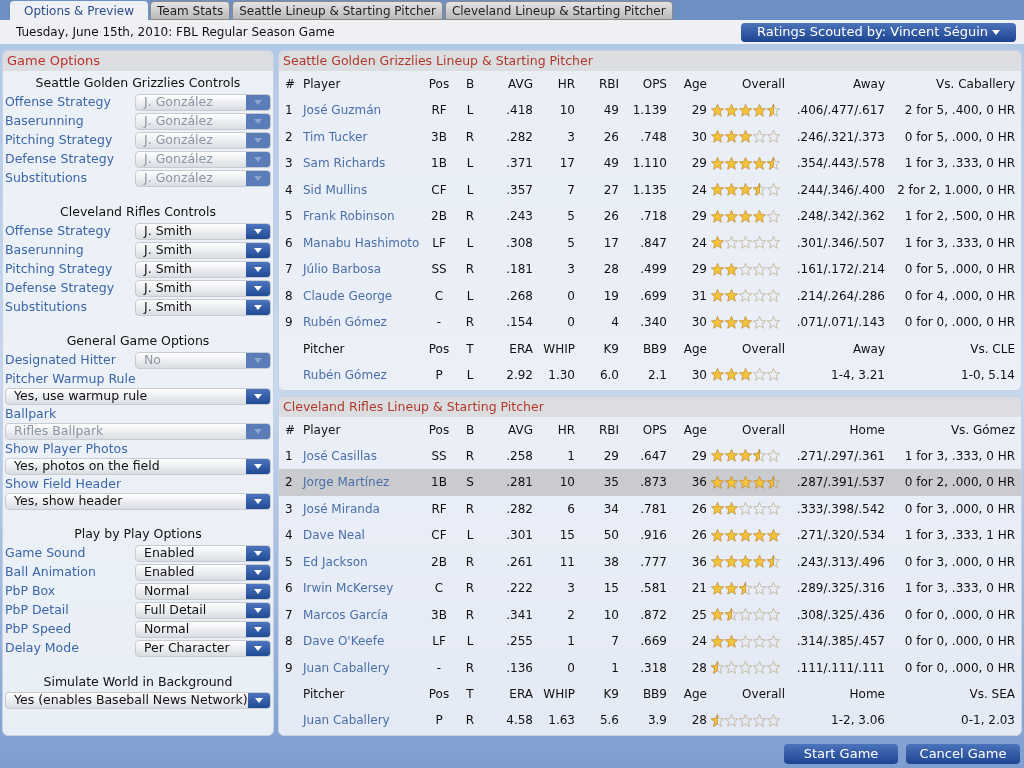 This screenshot has height=768, width=1024. What do you see at coordinates (773, 110) in the screenshot?
I see `half-star-icon` at bounding box center [773, 110].